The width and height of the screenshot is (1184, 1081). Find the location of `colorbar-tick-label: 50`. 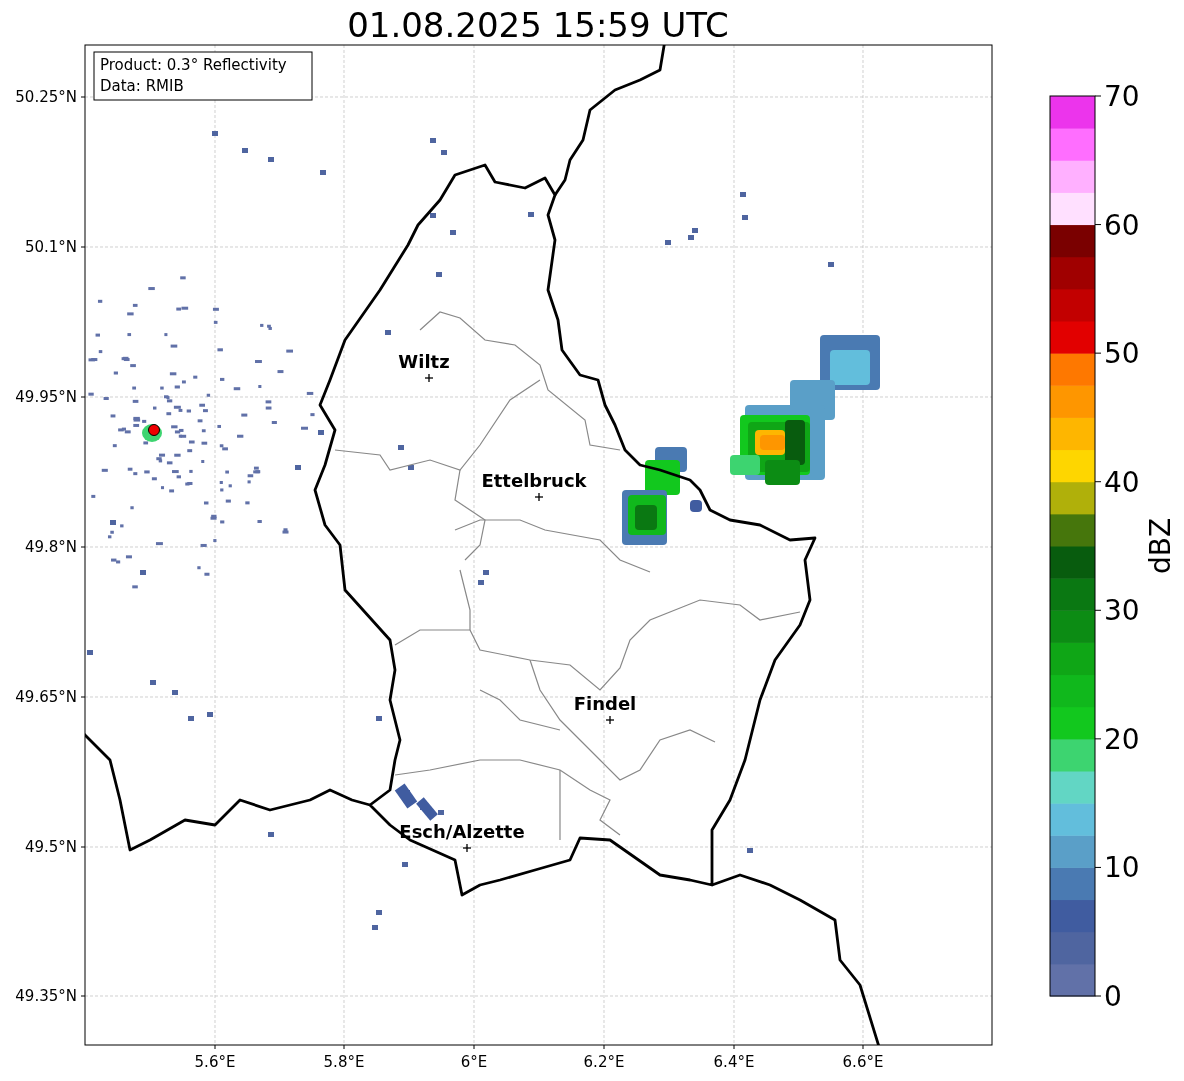

colorbar-tick-label: 50 is located at coordinates (1122, 354).